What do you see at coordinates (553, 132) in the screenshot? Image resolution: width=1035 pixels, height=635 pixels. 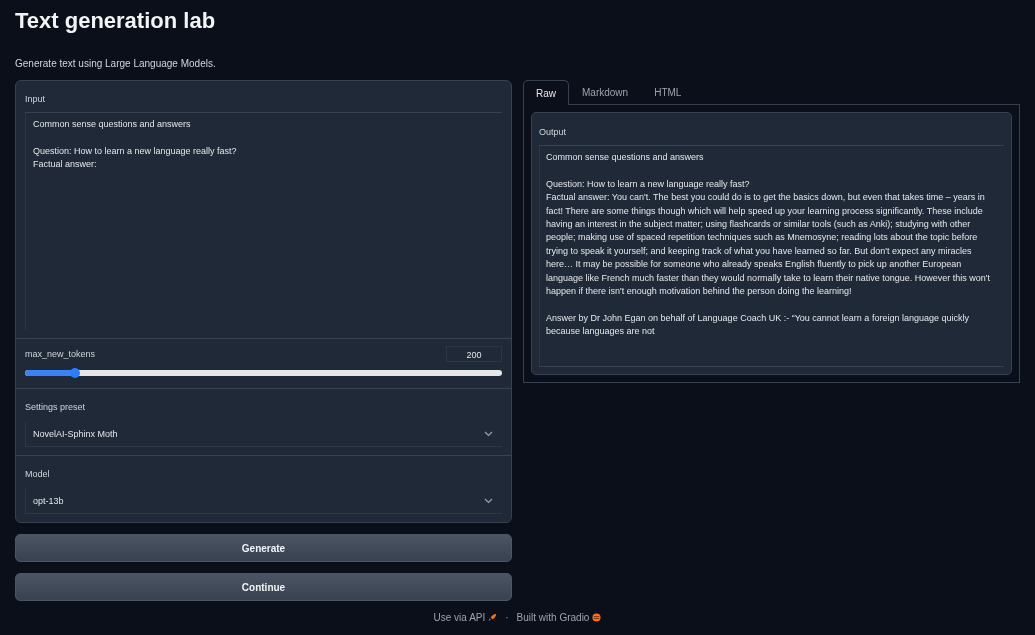 I see `output-label: Output` at bounding box center [553, 132].